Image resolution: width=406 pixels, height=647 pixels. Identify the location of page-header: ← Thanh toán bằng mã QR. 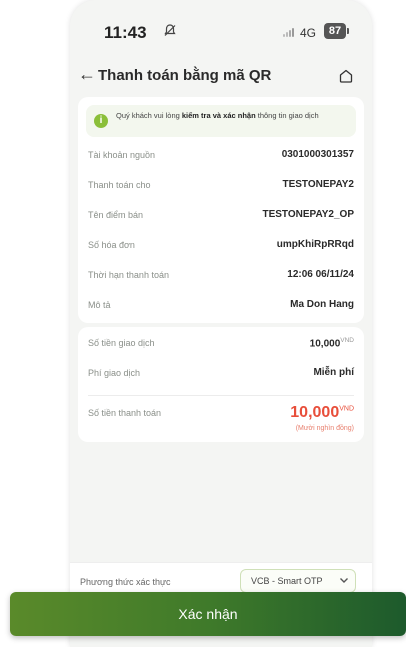
(221, 77).